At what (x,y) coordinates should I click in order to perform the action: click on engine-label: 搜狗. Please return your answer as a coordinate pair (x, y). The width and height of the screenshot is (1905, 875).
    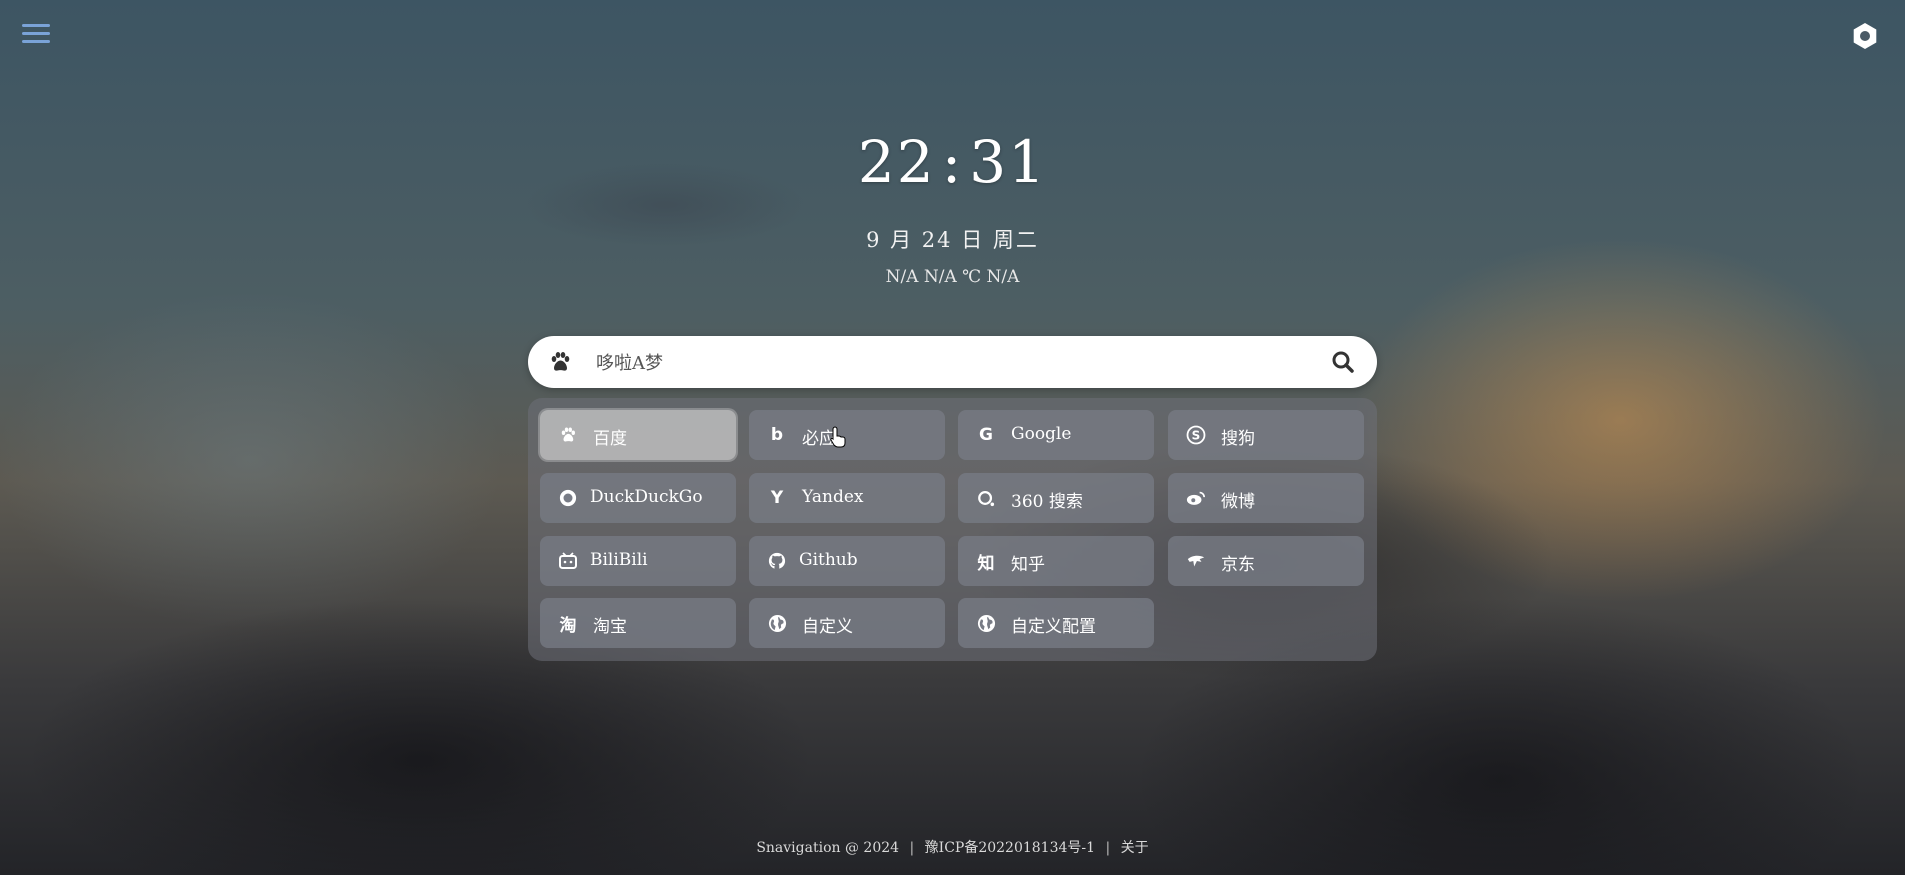
    Looking at the image, I should click on (1238, 439).